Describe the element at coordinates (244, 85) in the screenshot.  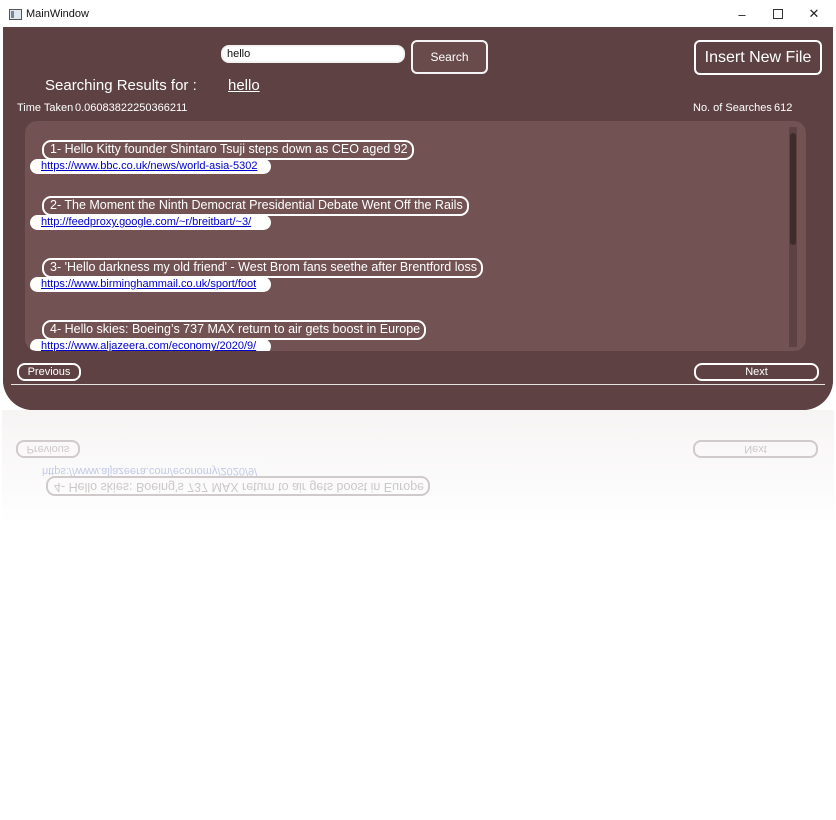
I see `query-text: hello` at that location.